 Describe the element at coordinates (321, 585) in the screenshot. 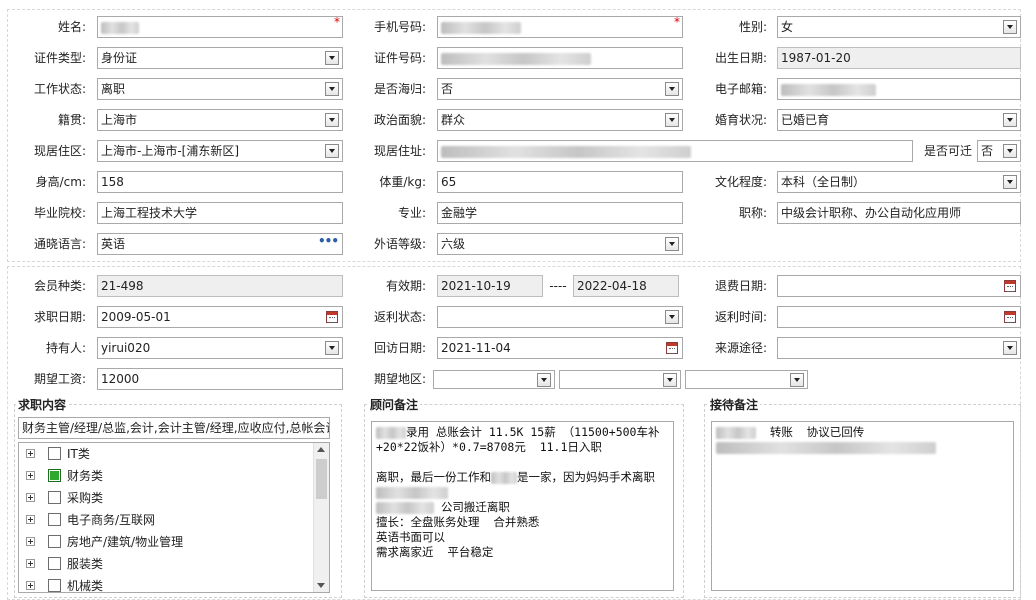

I see `scroll-down-icon` at that location.